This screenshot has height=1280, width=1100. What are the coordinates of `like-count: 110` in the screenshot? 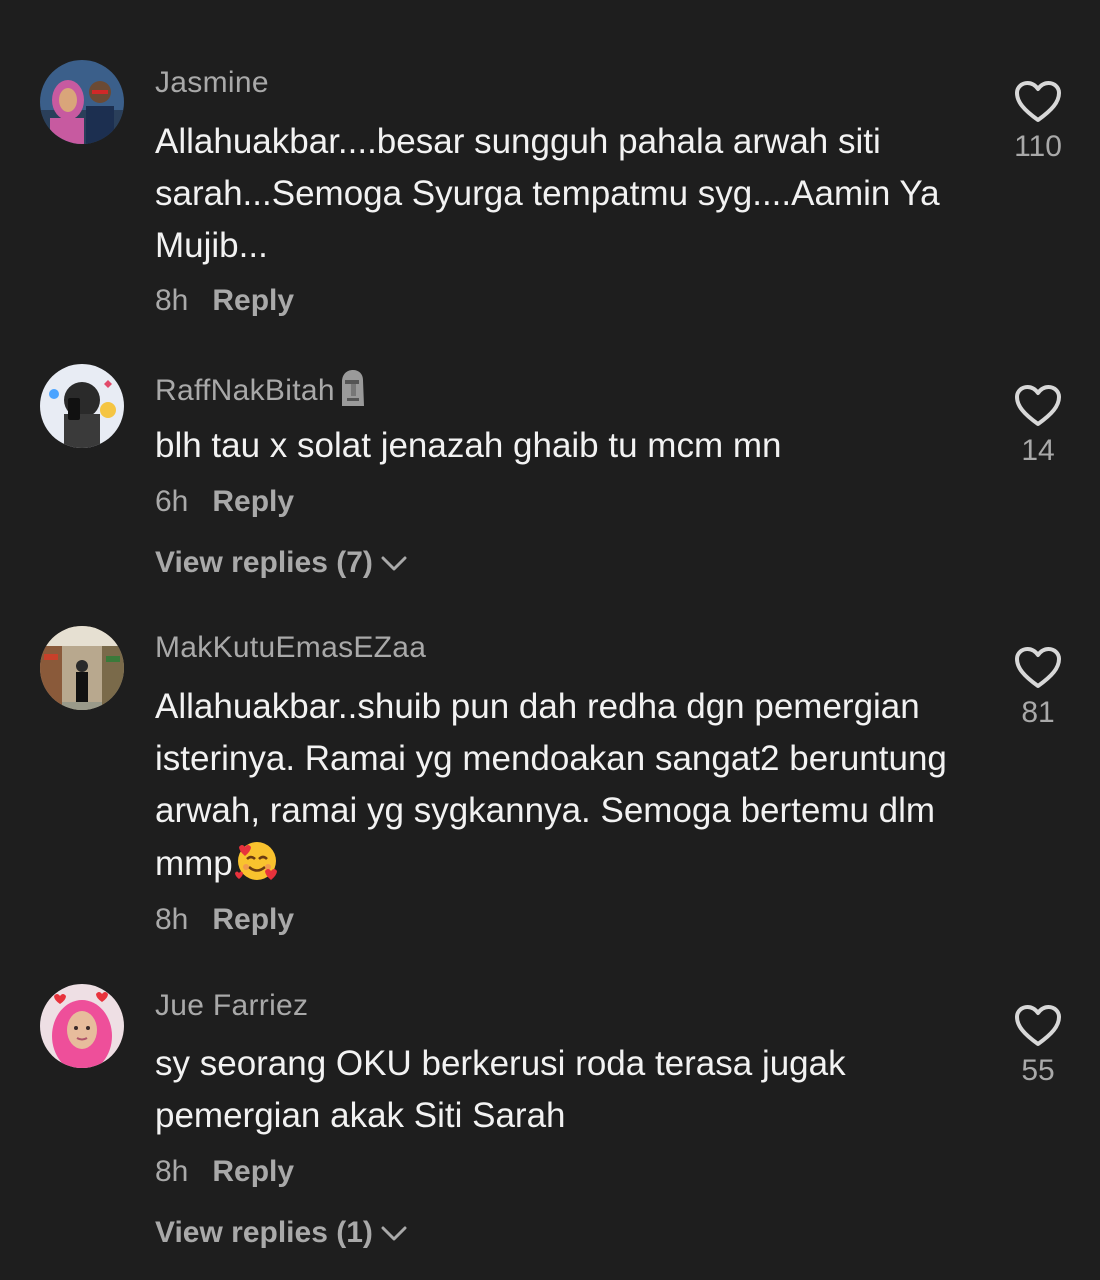 It's located at (1038, 146).